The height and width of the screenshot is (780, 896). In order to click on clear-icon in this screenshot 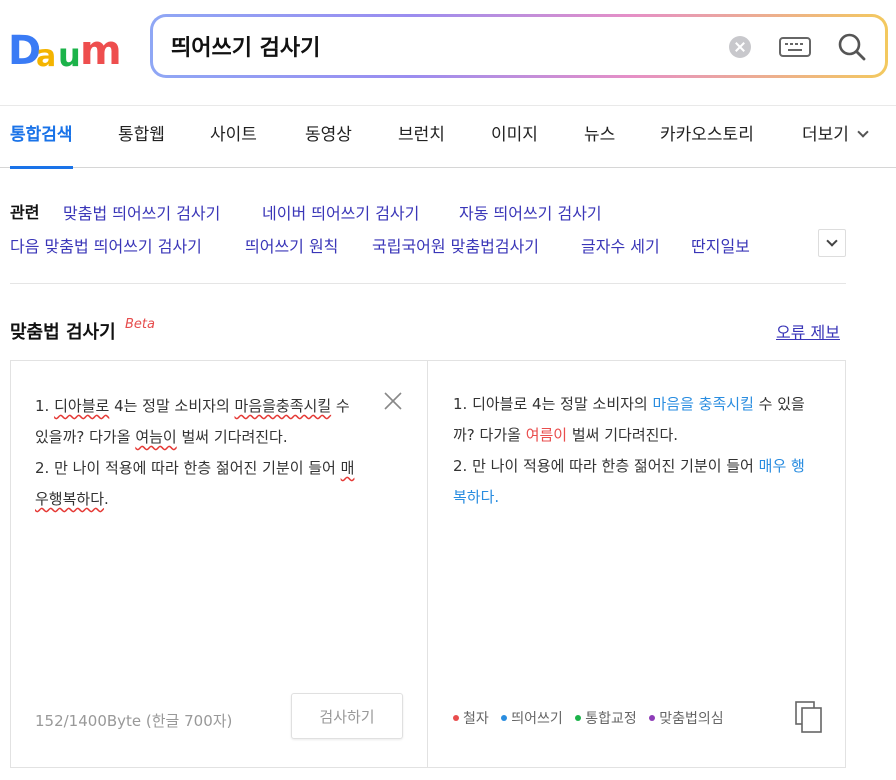, I will do `click(740, 47)`.